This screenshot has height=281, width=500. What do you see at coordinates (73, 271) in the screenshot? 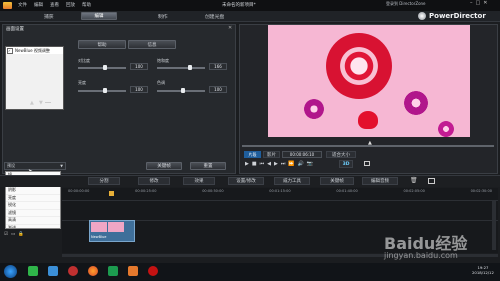
I see `app-person-icon` at bounding box center [73, 271].